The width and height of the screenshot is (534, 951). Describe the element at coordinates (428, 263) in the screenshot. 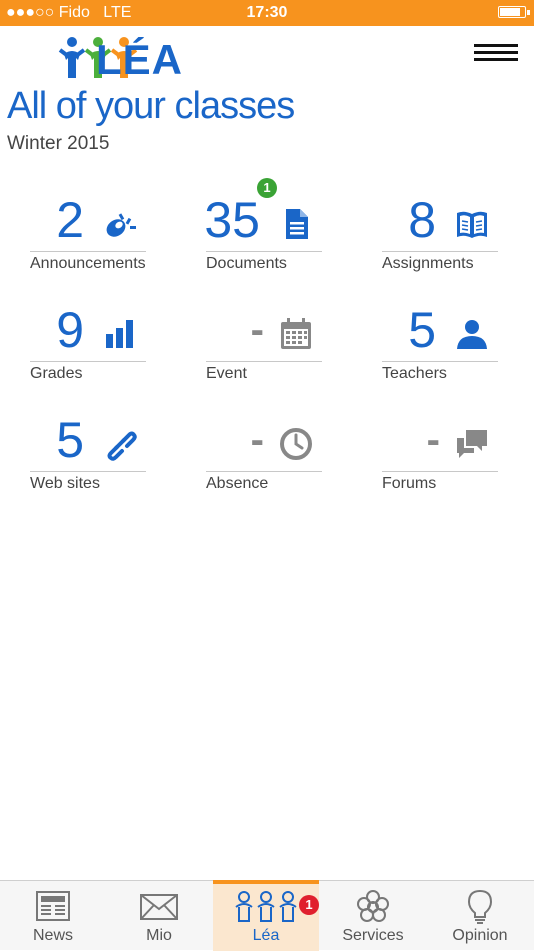

I see `tile-label: Assignments` at that location.